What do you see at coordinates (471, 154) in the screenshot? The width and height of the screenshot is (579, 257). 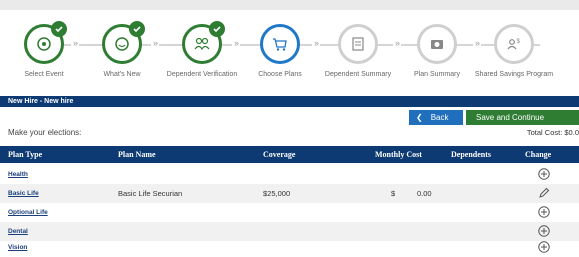 I see `col-dependents: Dependents` at bounding box center [471, 154].